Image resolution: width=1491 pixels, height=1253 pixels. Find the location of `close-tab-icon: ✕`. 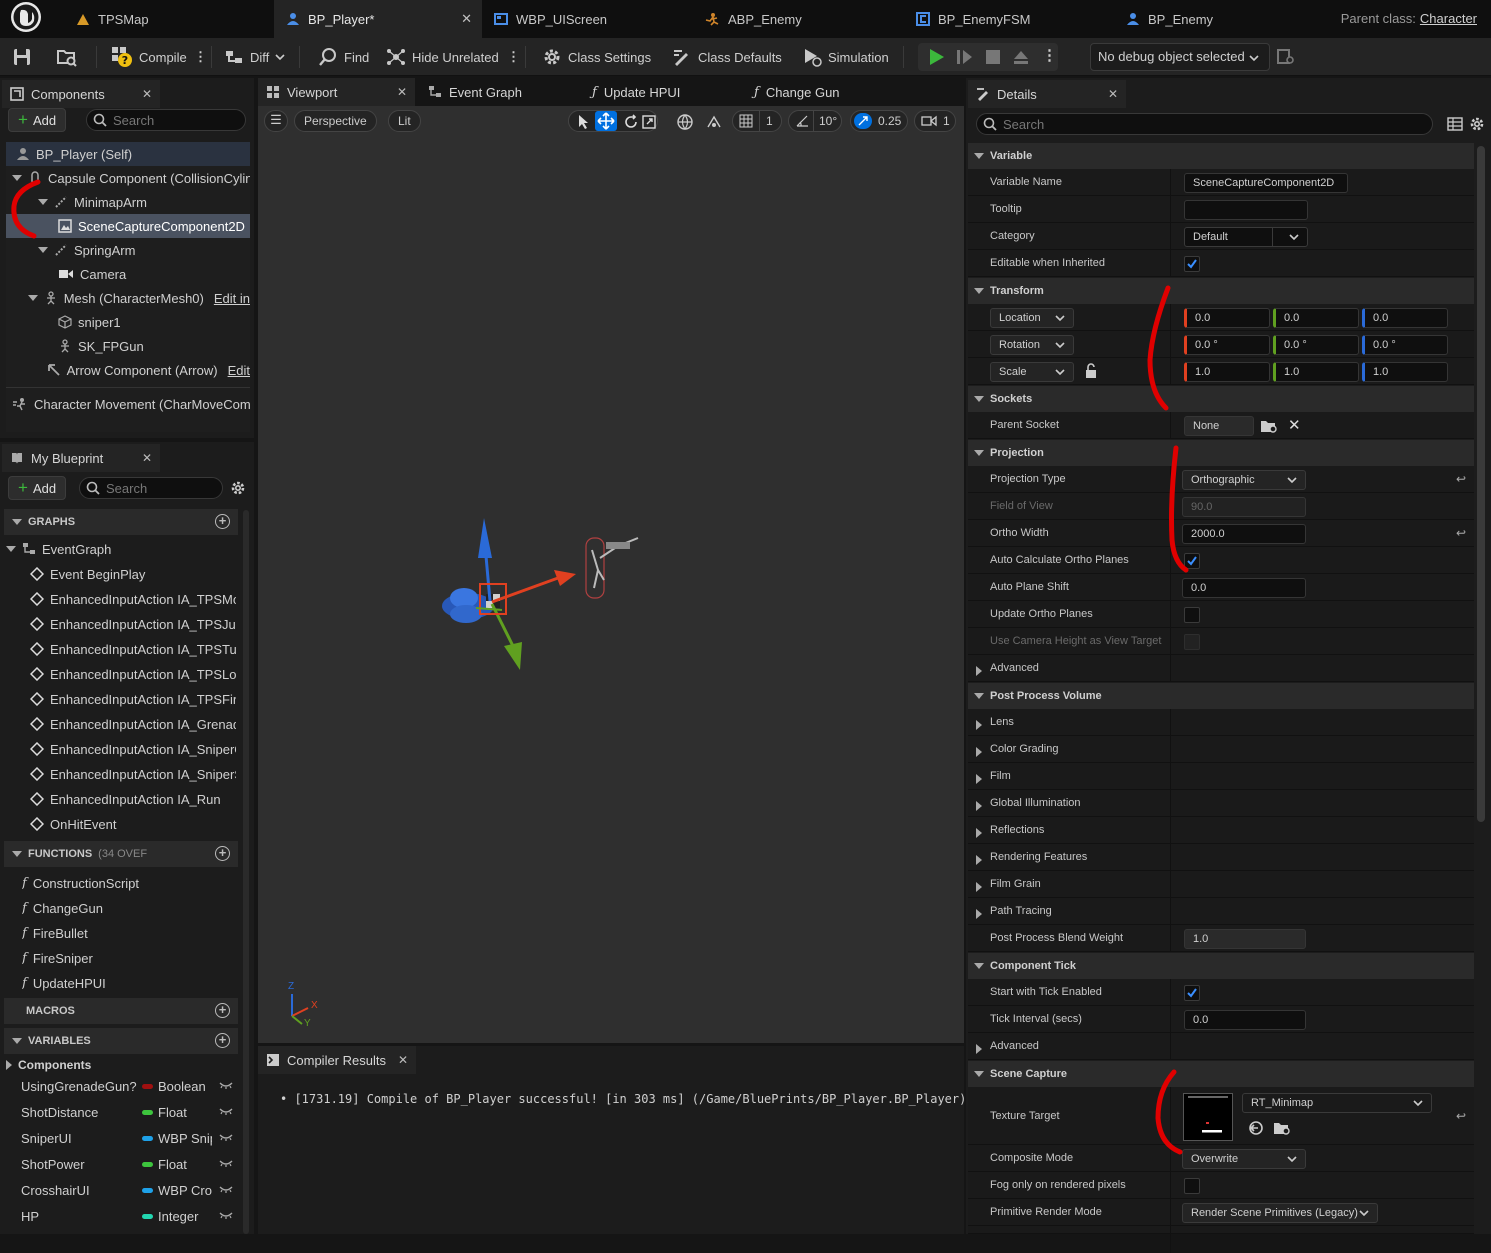

close-tab-icon: ✕ is located at coordinates (466, 19).